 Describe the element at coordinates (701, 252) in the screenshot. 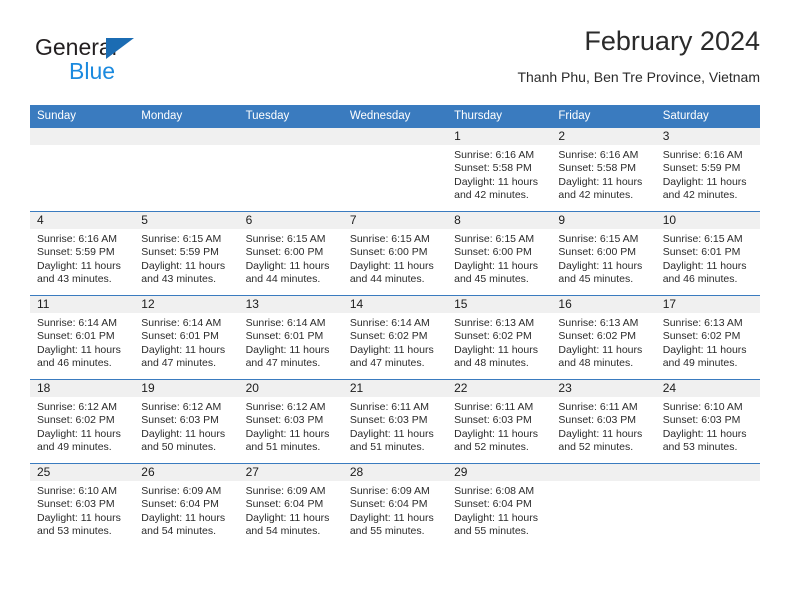

I see `sunset-text: Sunset: 6:01 PM` at that location.